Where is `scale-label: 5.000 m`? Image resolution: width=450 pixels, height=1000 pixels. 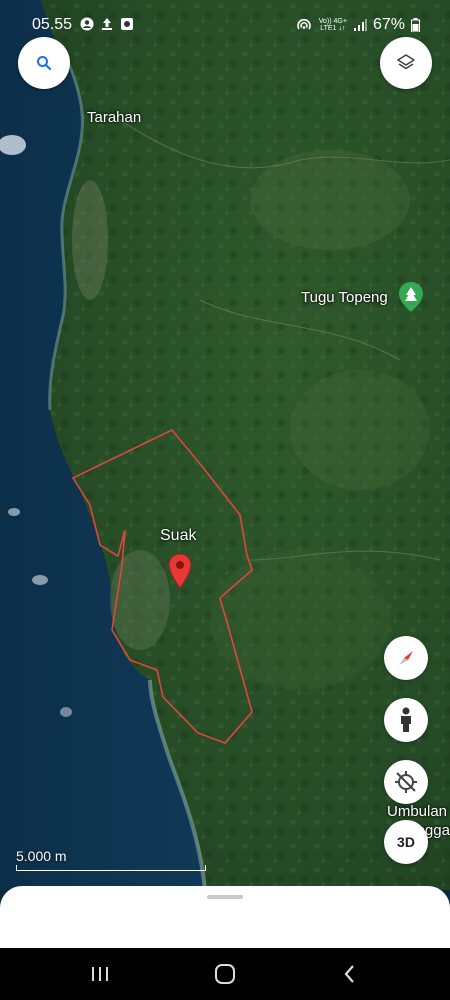
scale-label: 5.000 m is located at coordinates (41, 856).